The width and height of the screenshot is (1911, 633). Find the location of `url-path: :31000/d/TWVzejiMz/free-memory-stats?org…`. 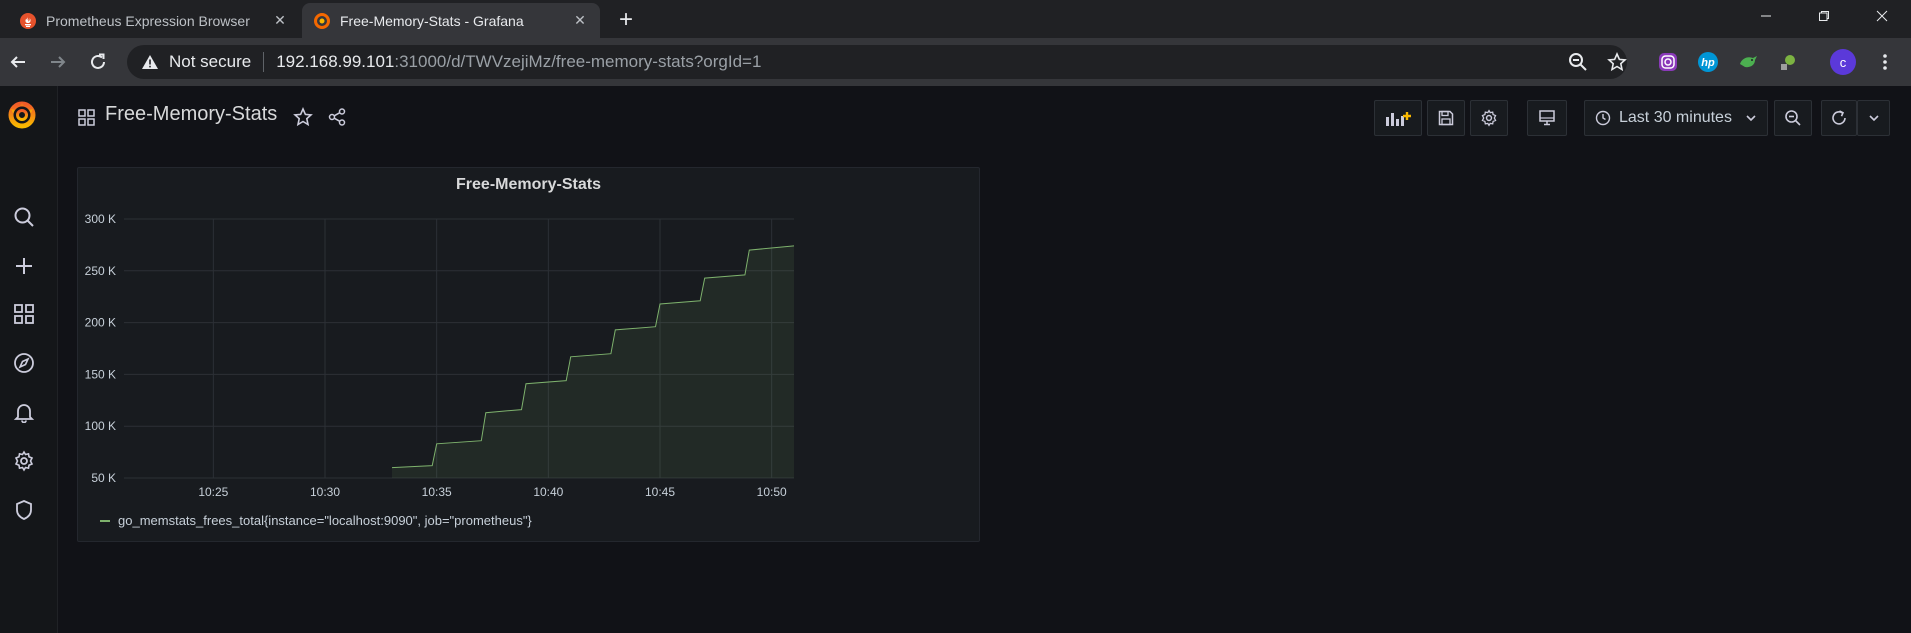

url-path: :31000/d/TWVzejiMz/free-memory-stats?org… is located at coordinates (578, 61).